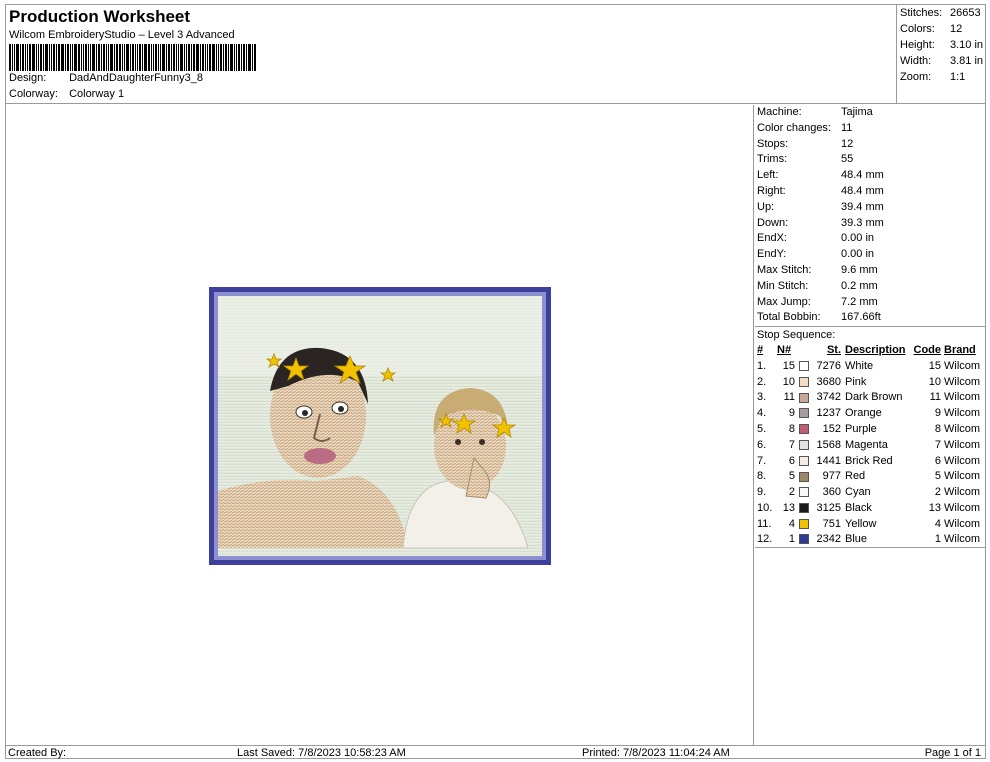  What do you see at coordinates (931, 29) in the screenshot?
I see `summary-row: Colors: 12` at bounding box center [931, 29].